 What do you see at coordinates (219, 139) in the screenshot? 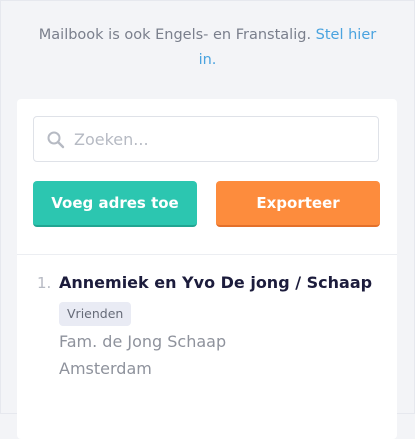
I see `search-input` at bounding box center [219, 139].